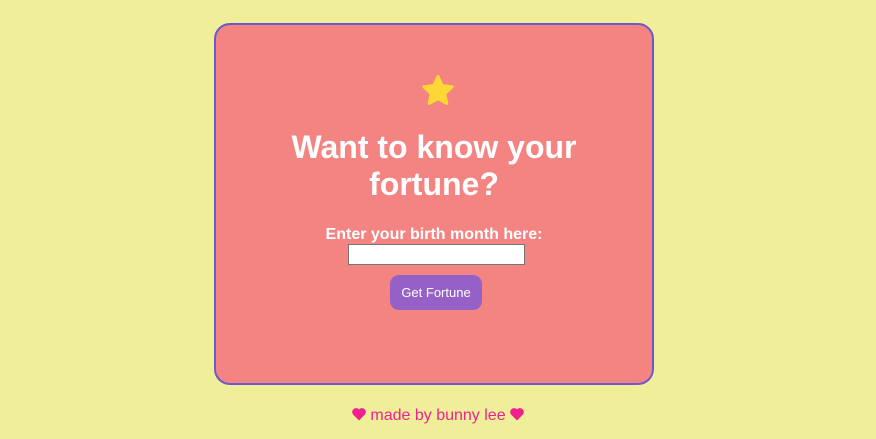 The height and width of the screenshot is (439, 876). I want to click on page-title: Want to know your fortune?, so click(434, 165).